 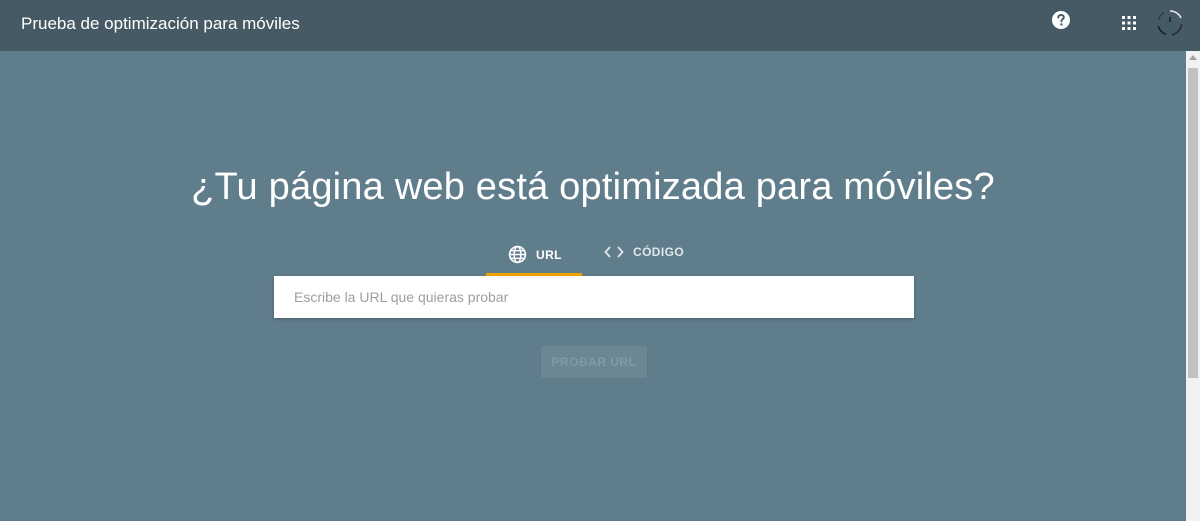 What do you see at coordinates (160, 23) in the screenshot?
I see `app-title: Prueba de optimización para móviles` at bounding box center [160, 23].